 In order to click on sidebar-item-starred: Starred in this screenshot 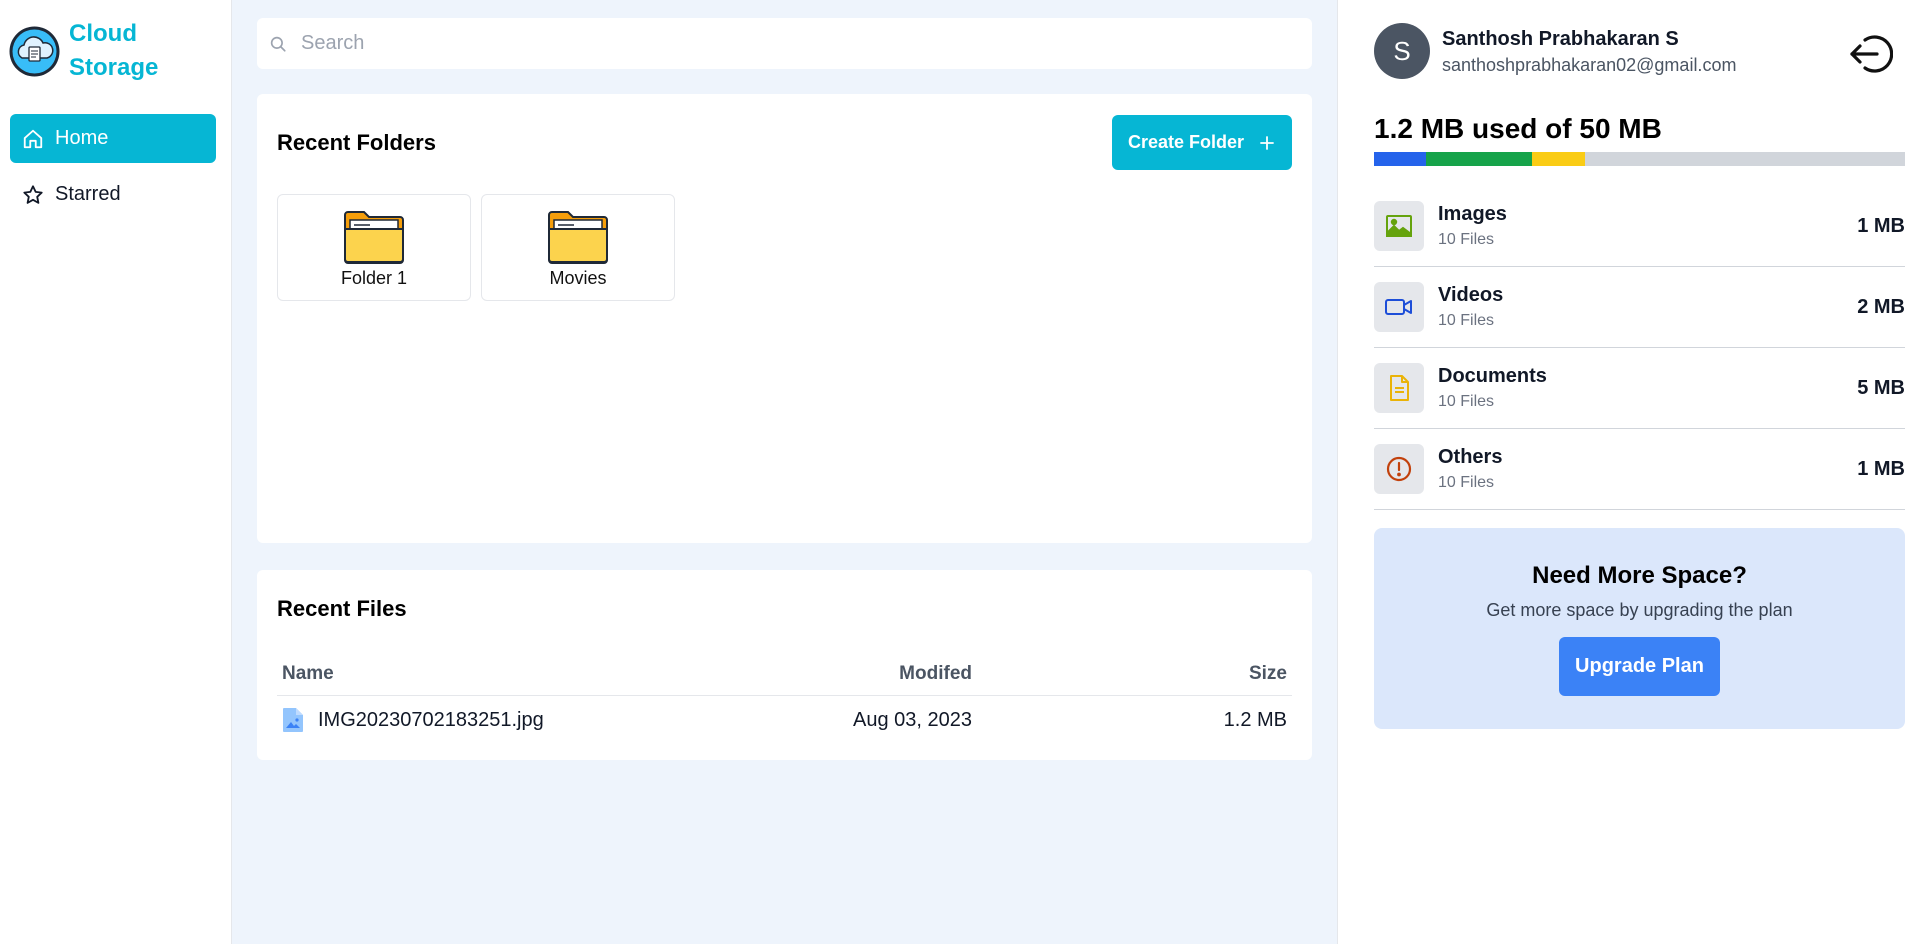, I will do `click(113, 194)`.